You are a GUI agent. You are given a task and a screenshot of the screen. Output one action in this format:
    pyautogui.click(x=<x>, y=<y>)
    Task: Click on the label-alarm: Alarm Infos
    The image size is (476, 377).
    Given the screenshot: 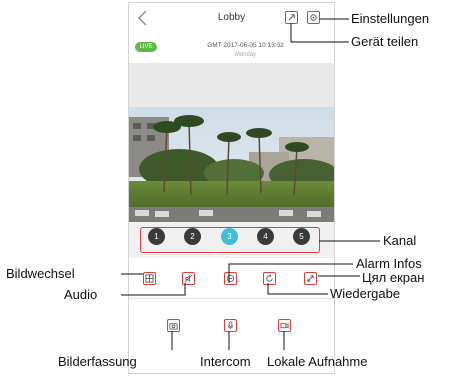 What is the action you would take?
    pyautogui.click(x=389, y=263)
    